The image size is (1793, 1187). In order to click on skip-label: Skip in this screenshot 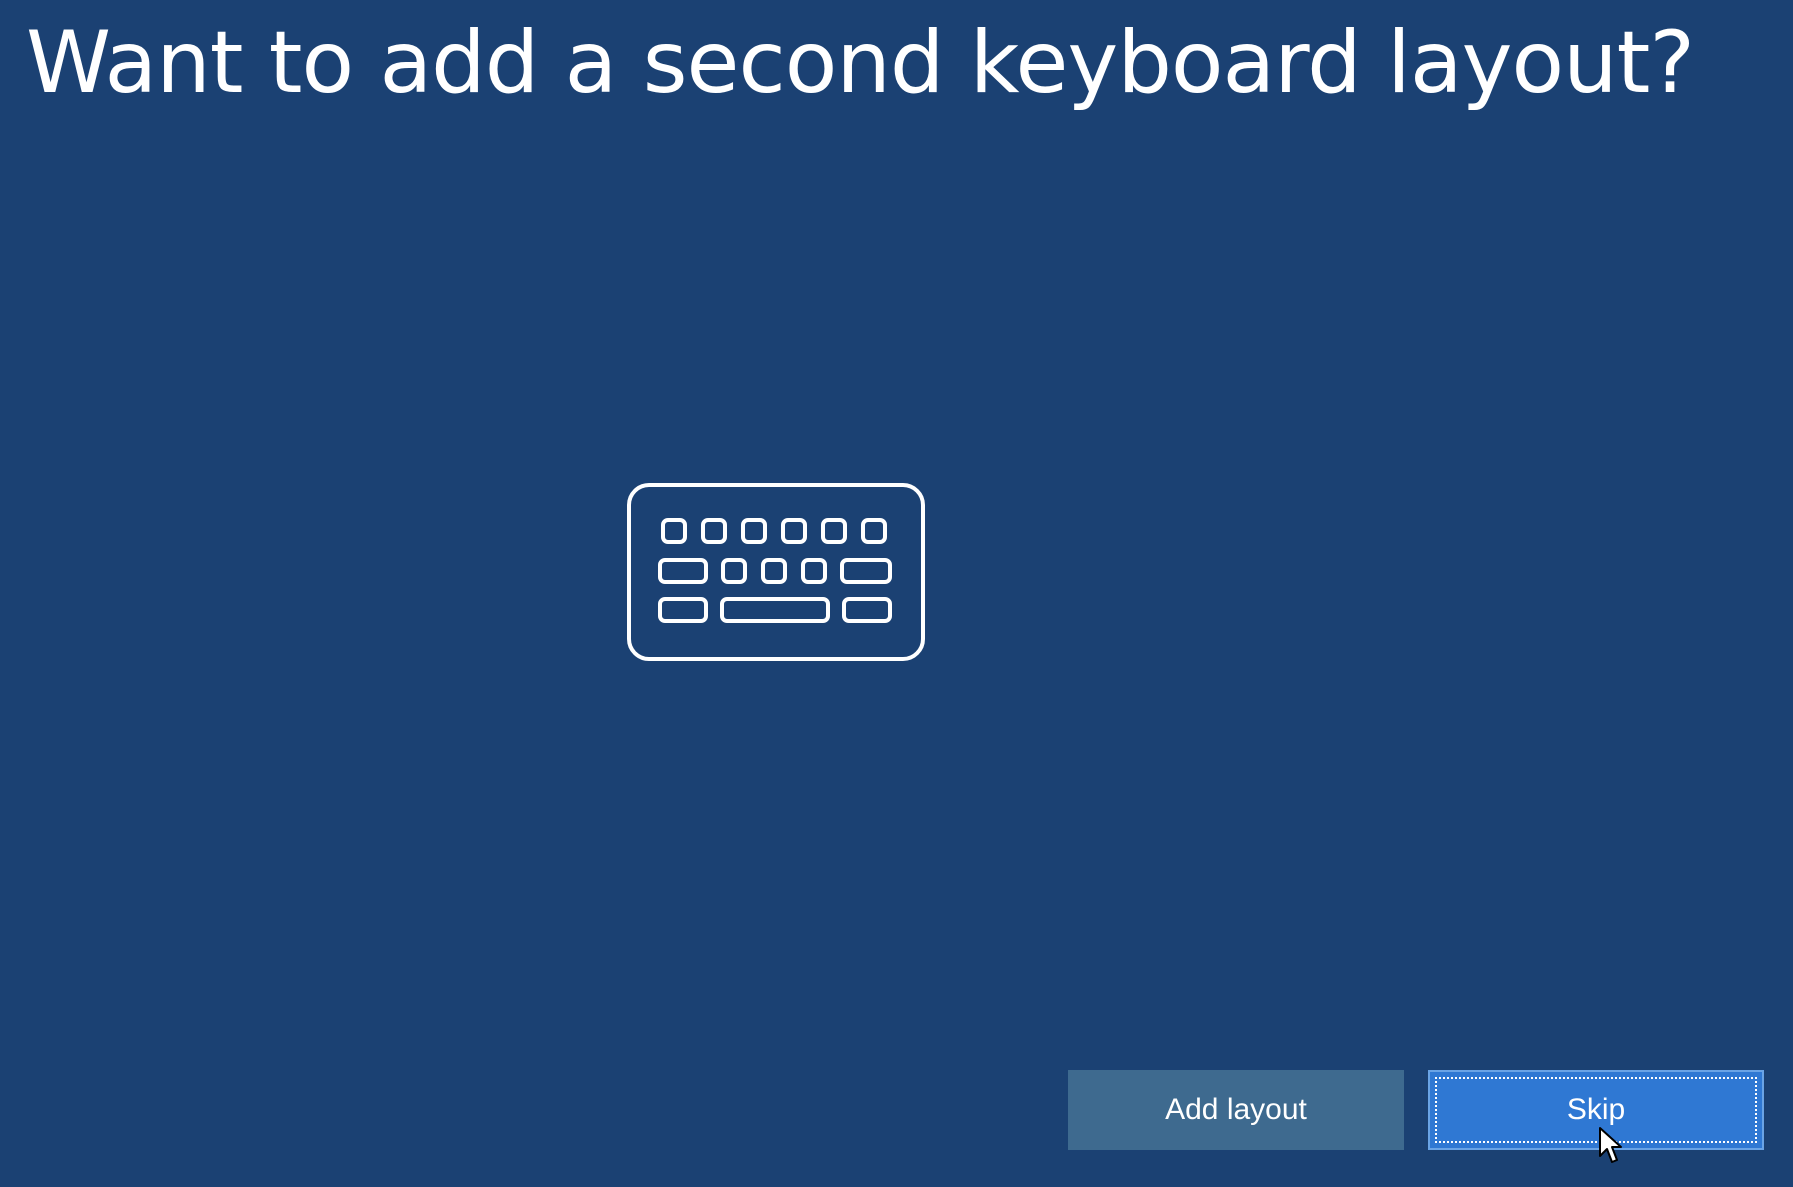, I will do `click(1596, 1109)`.